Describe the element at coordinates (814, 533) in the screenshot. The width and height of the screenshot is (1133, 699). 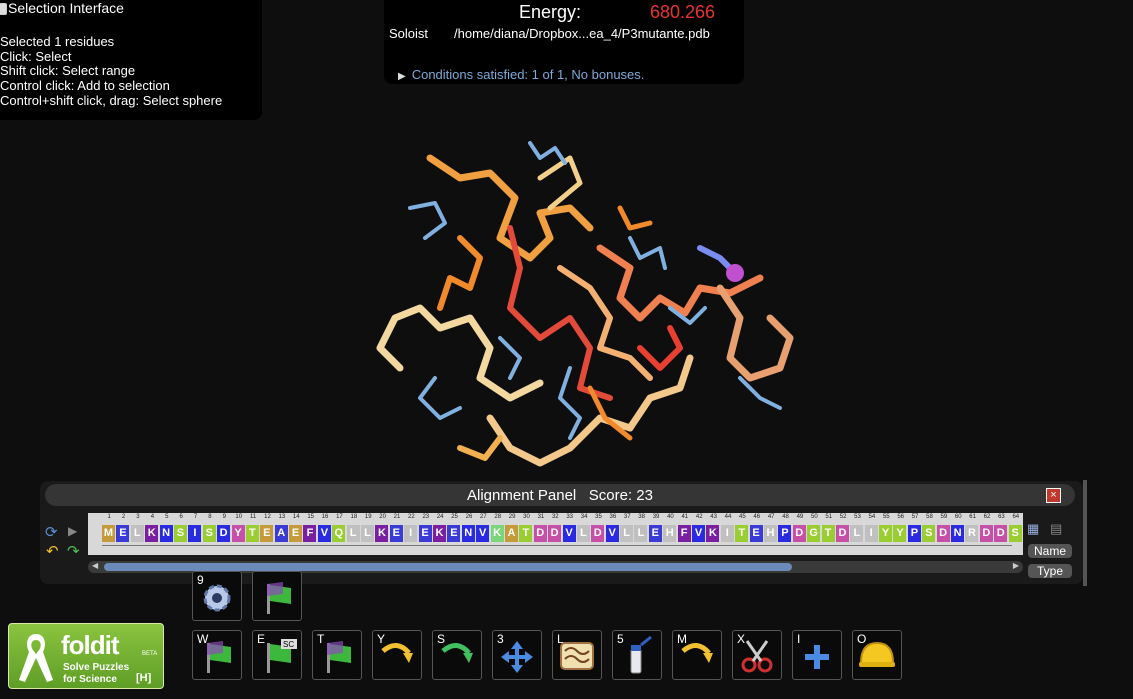
I see `residue-cell: G` at that location.